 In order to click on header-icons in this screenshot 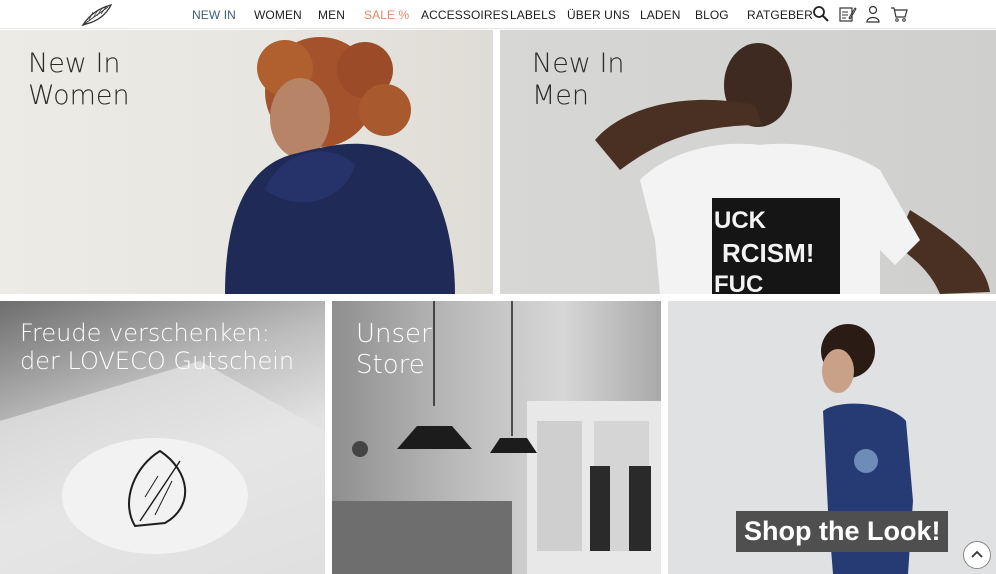, I will do `click(863, 14)`.